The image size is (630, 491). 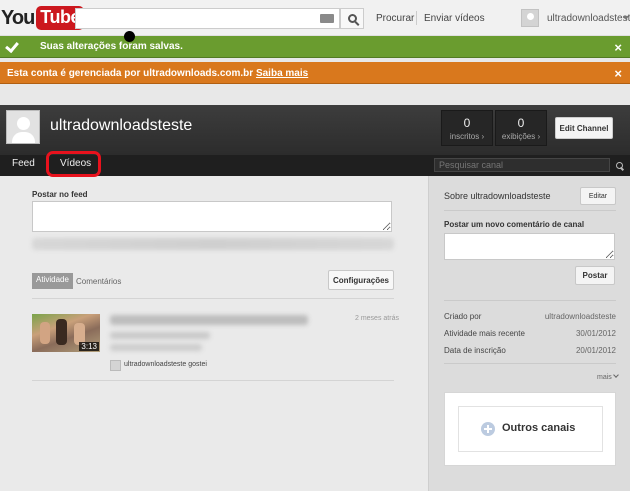 I want to click on youtube-logo: You Tube, so click(x=42, y=18).